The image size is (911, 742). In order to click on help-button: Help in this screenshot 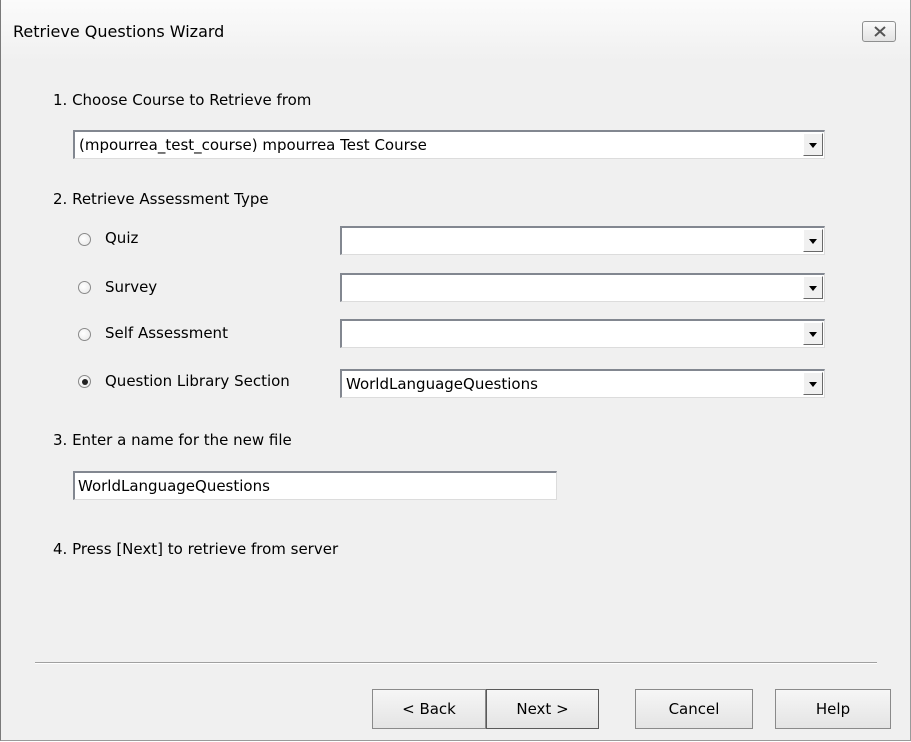, I will do `click(833, 709)`.